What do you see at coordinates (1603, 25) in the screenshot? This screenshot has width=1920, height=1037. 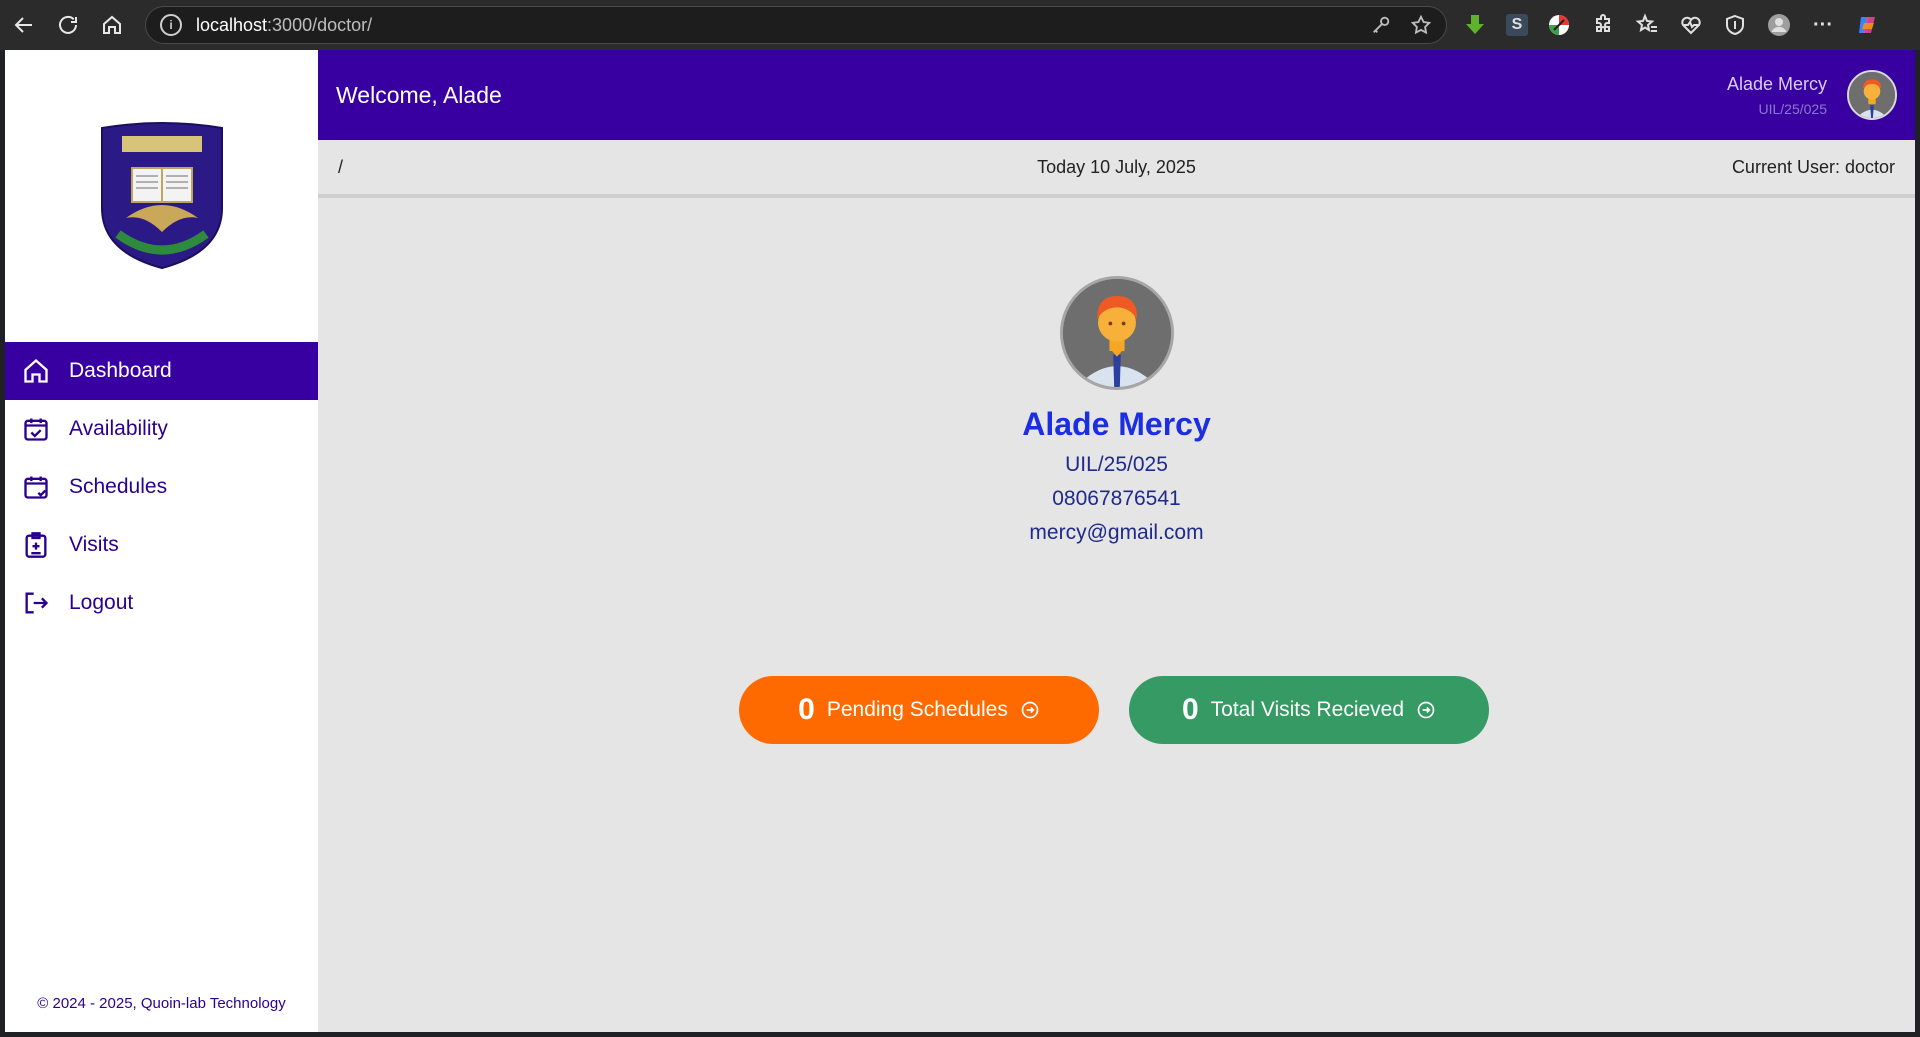 I see `puzzle-icon` at bounding box center [1603, 25].